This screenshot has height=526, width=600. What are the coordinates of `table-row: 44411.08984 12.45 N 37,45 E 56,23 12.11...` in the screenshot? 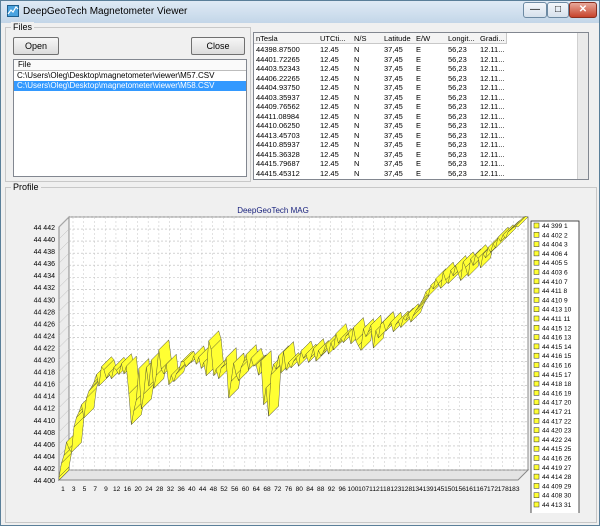 It's located at (417, 116).